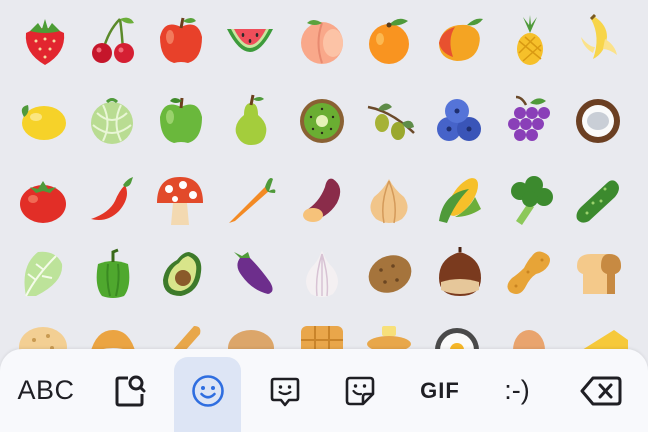 This screenshot has width=648, height=432. I want to click on emoji-watermelon, so click(250, 40).